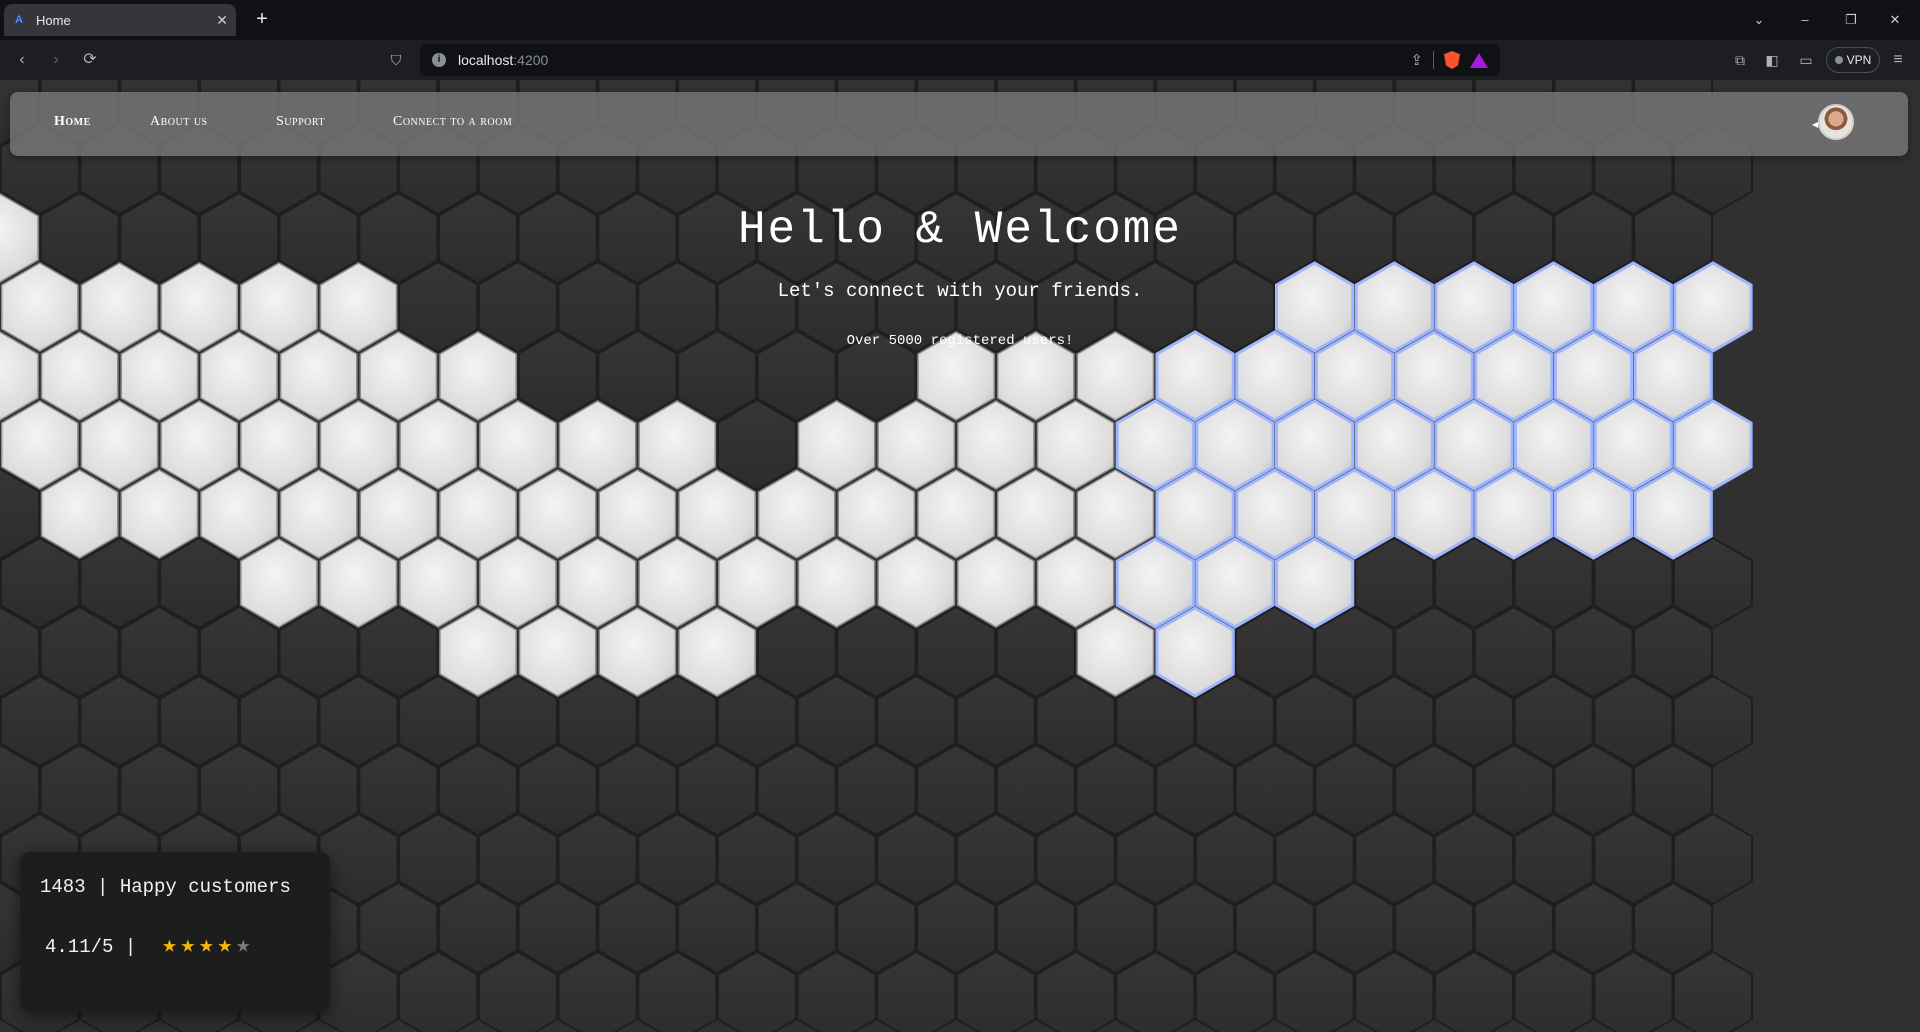 The width and height of the screenshot is (1920, 1032). I want to click on sidebar-icon: ◧, so click(1772, 60).